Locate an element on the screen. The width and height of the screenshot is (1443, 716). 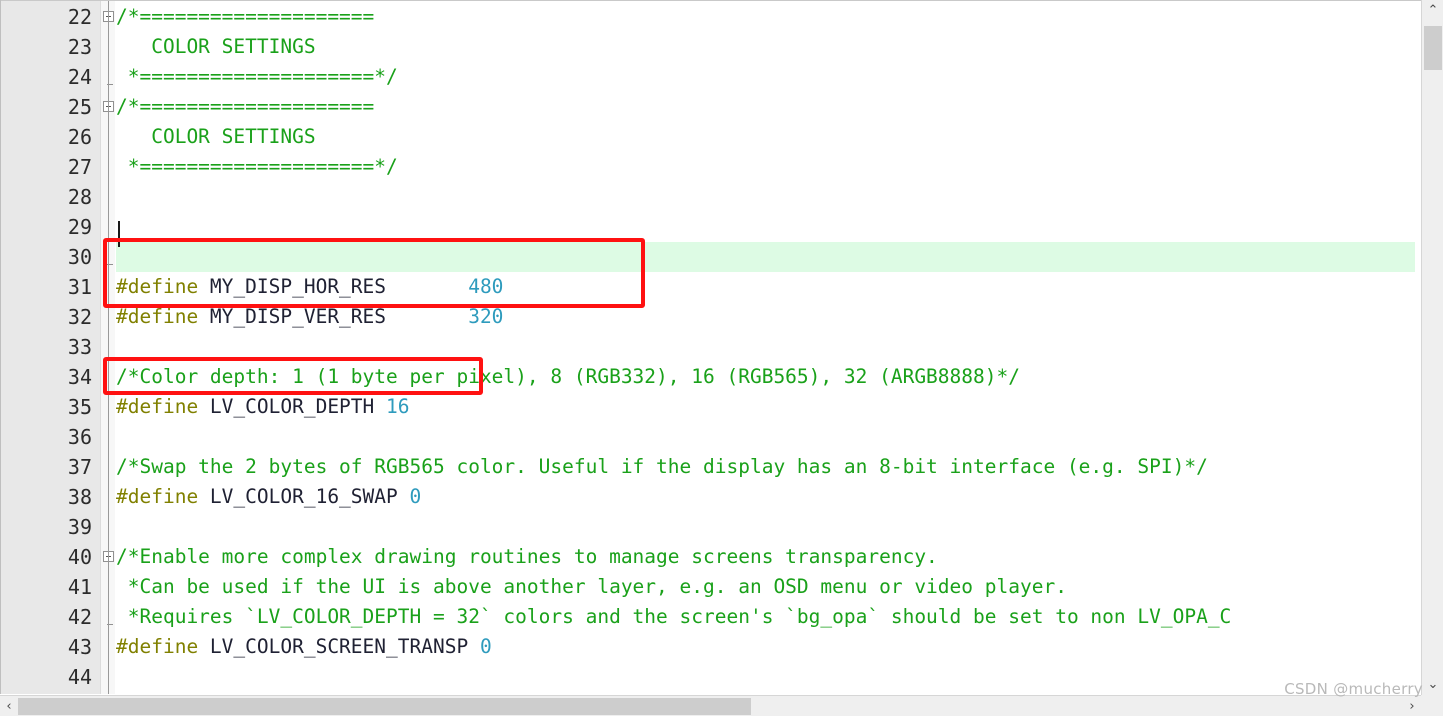
line-number: 39 is located at coordinates (79, 527).